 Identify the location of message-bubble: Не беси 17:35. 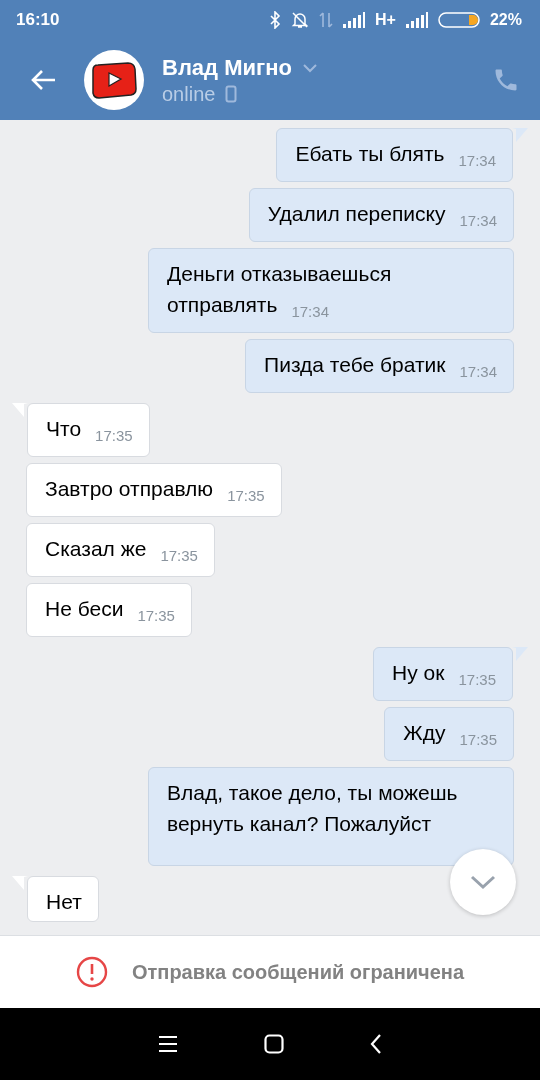
(109, 610).